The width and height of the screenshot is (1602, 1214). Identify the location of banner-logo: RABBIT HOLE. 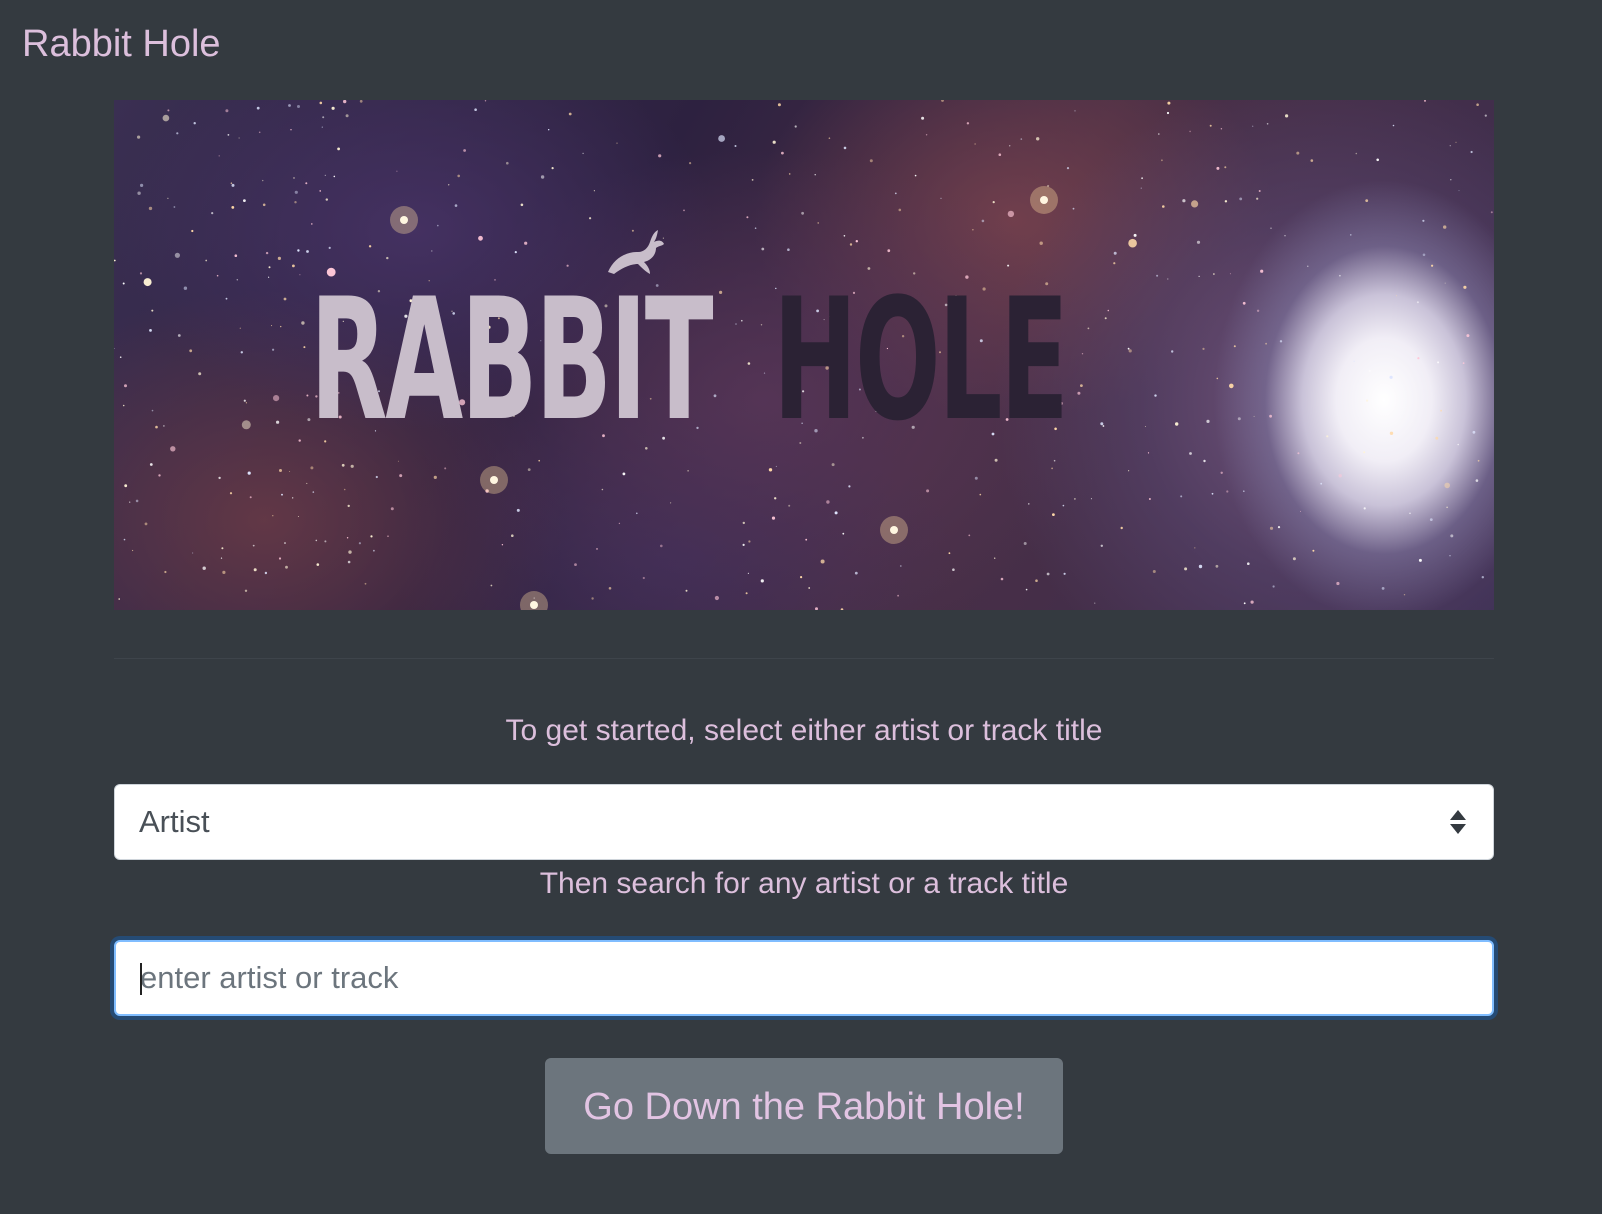
(700, 344).